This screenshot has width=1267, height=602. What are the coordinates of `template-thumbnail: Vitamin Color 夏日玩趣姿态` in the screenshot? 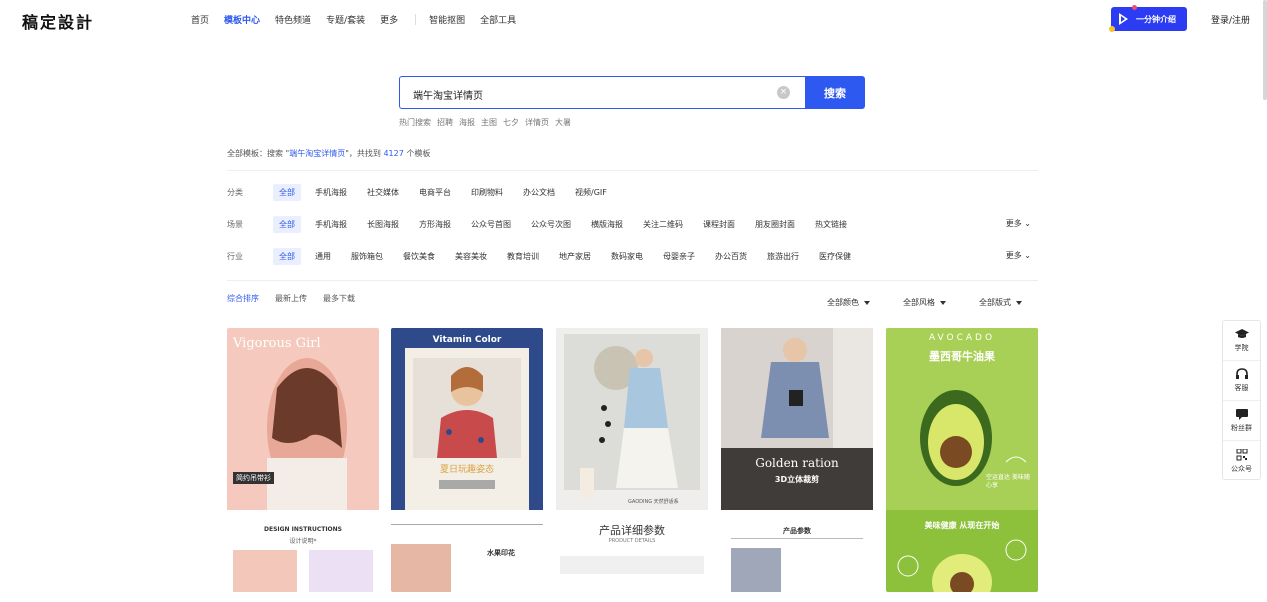 It's located at (467, 419).